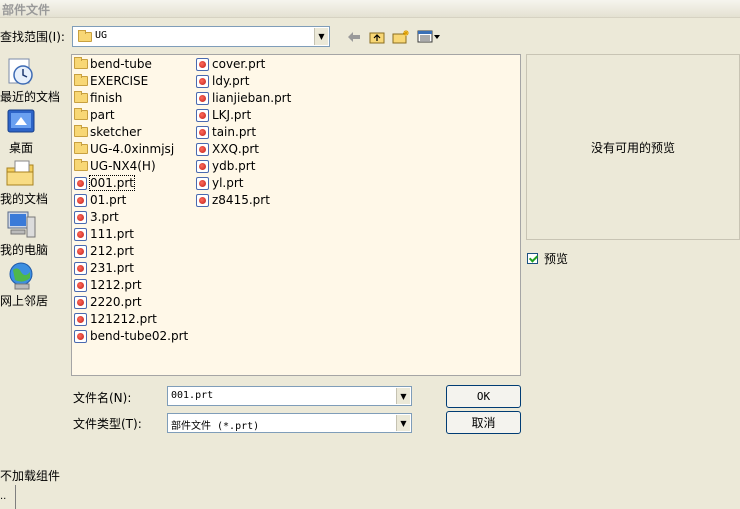 The image size is (740, 509). What do you see at coordinates (130, 81) in the screenshot?
I see `folder-item: EXERCISE` at bounding box center [130, 81].